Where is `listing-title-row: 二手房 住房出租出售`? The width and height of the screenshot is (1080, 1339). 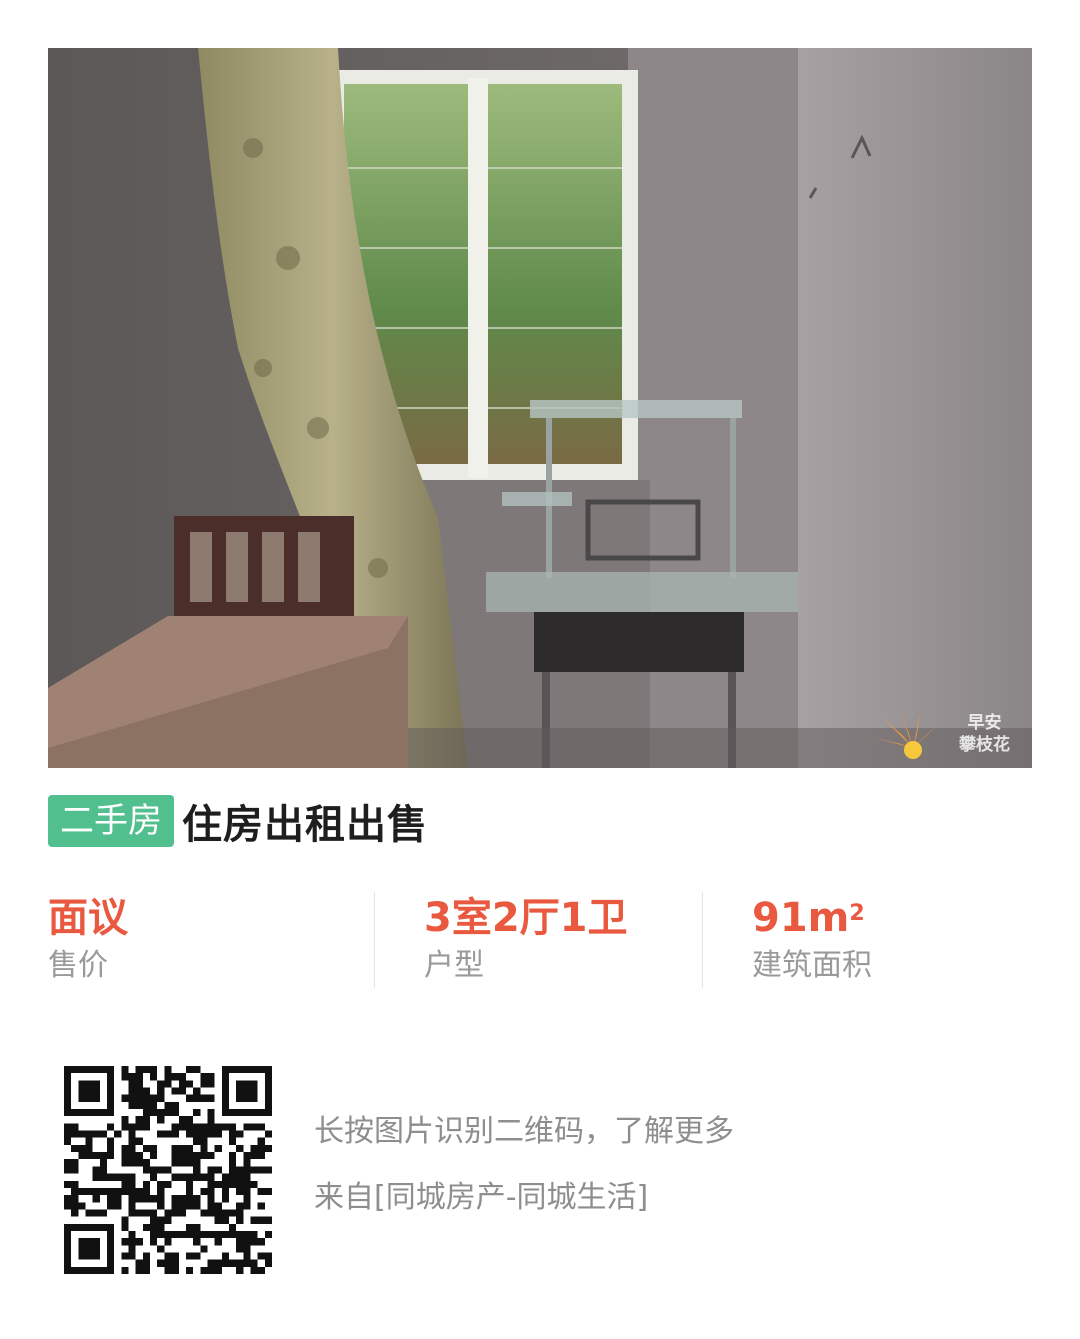
listing-title-row: 二手房 住房出租出售 is located at coordinates (238, 821).